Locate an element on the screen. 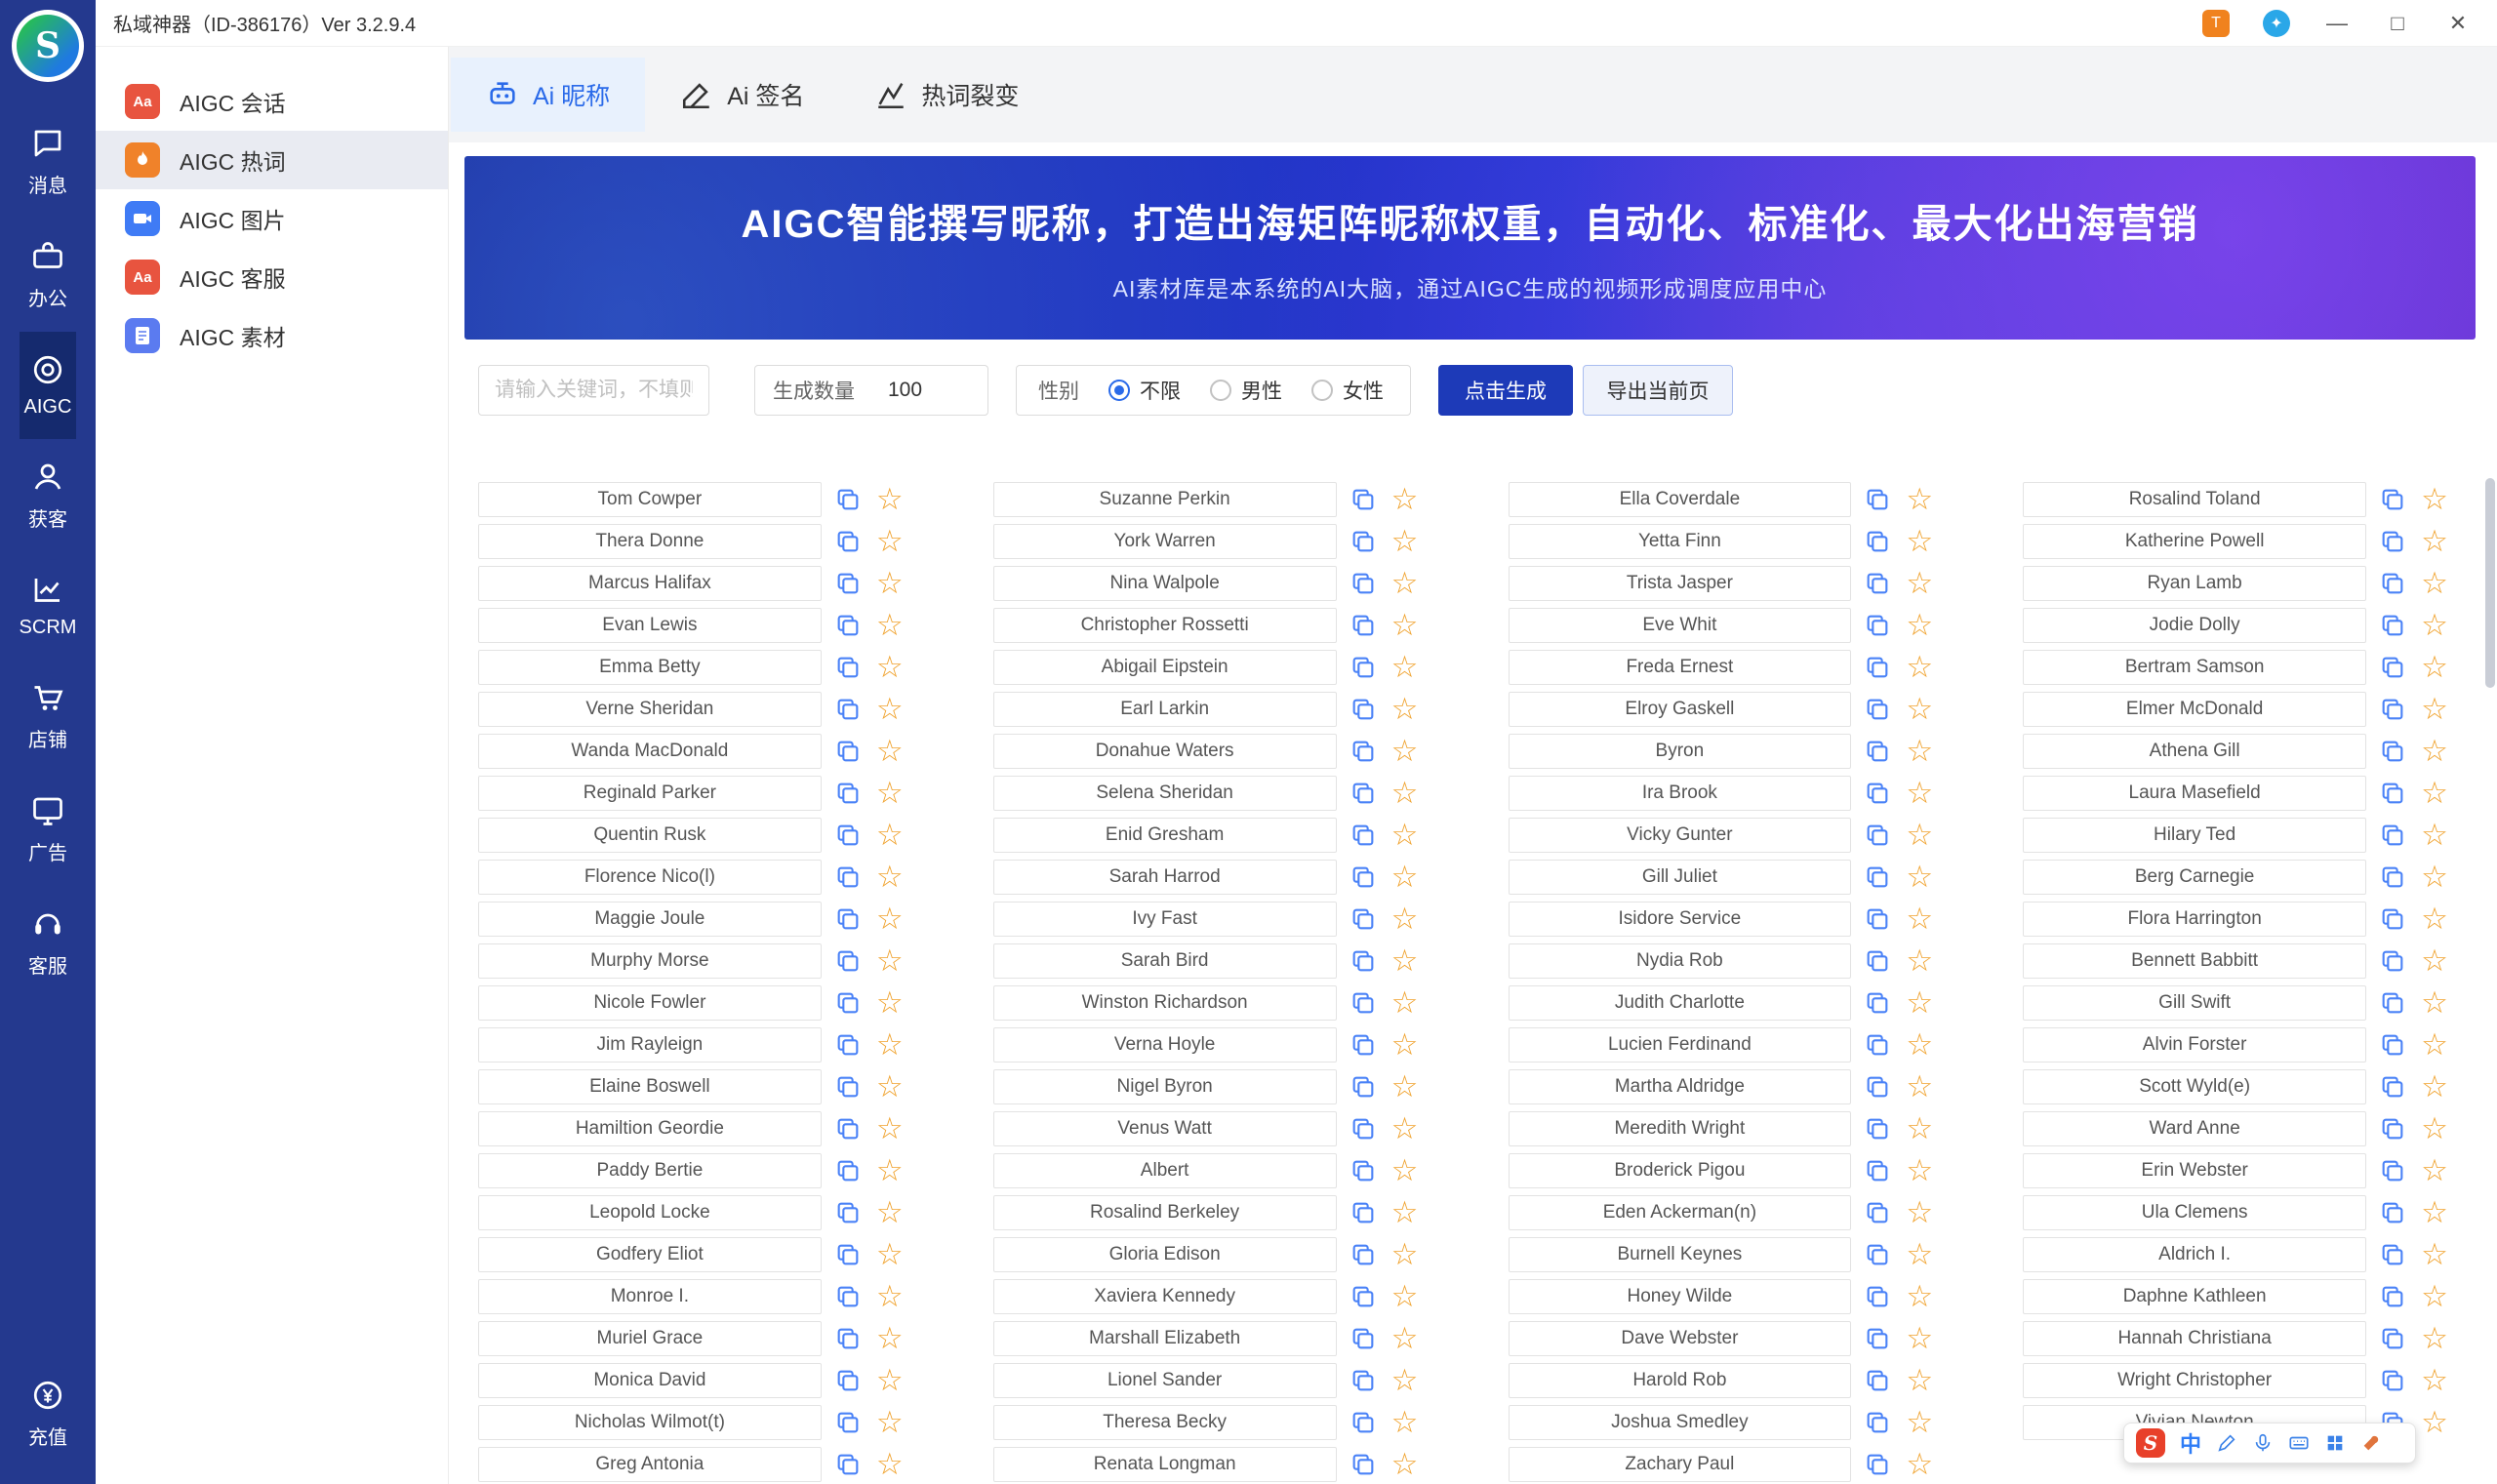 This screenshot has width=2497, height=1484. rail-item-广告: 广告 is located at coordinates (49, 829).